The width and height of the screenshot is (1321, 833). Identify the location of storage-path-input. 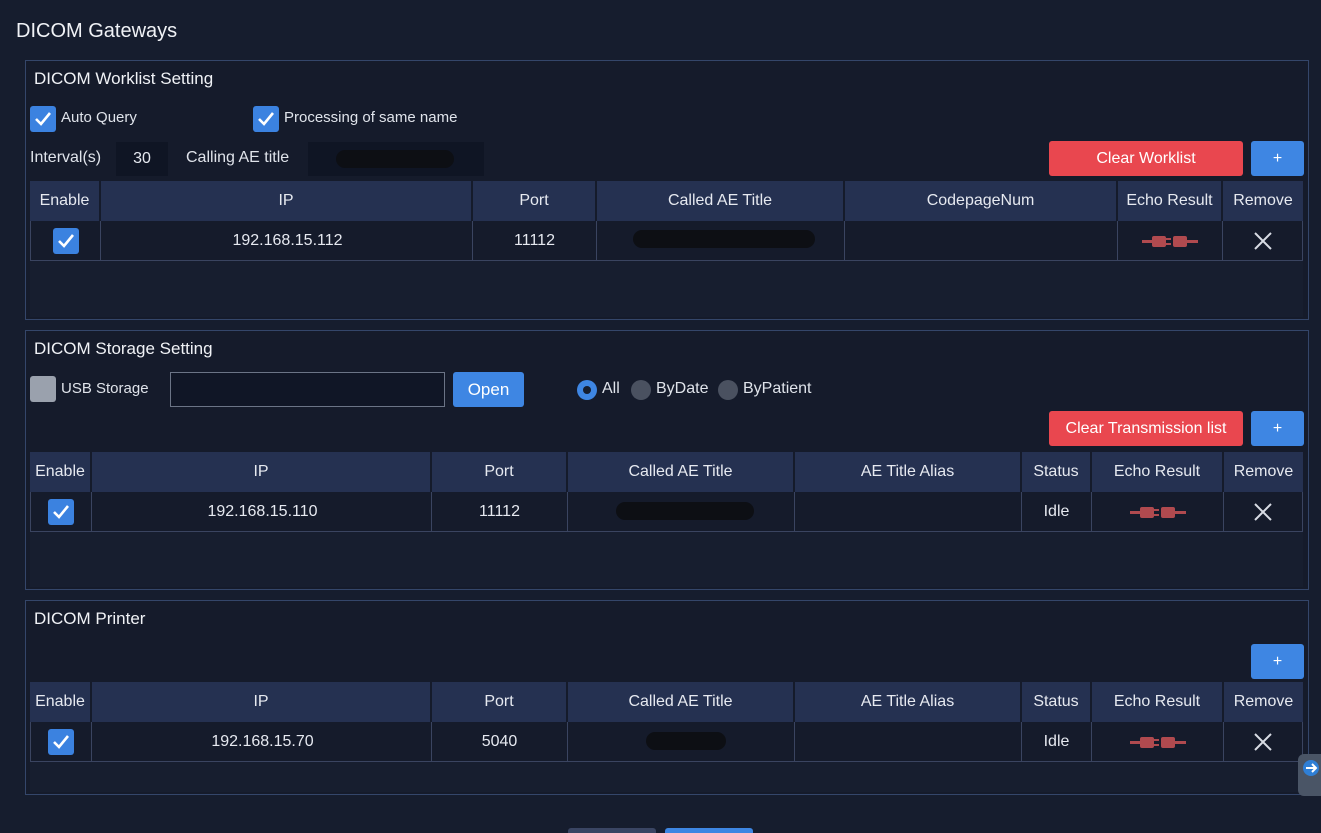
(307, 389).